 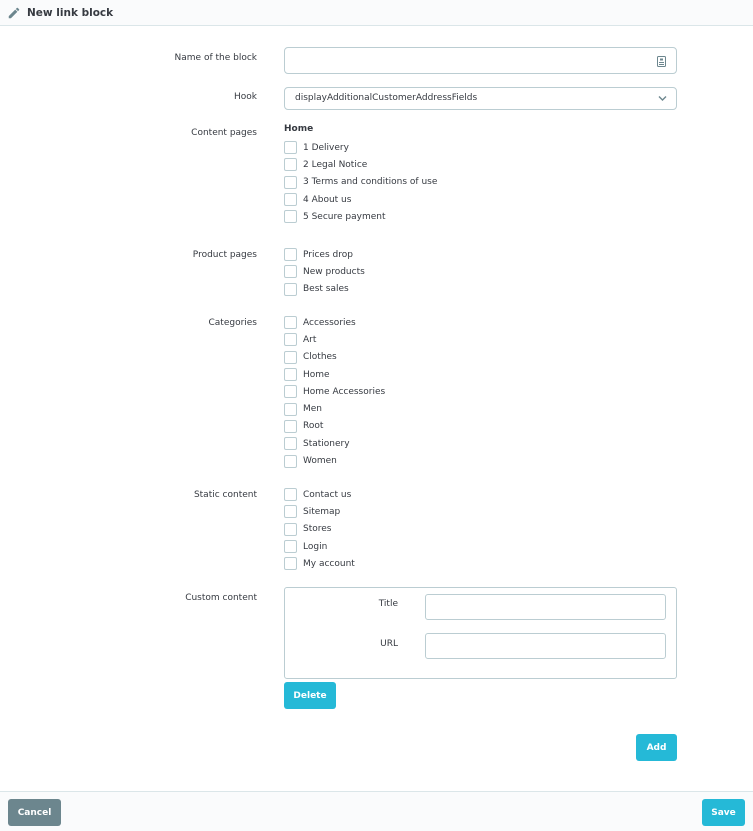 I want to click on panel-title: New link block, so click(x=70, y=12).